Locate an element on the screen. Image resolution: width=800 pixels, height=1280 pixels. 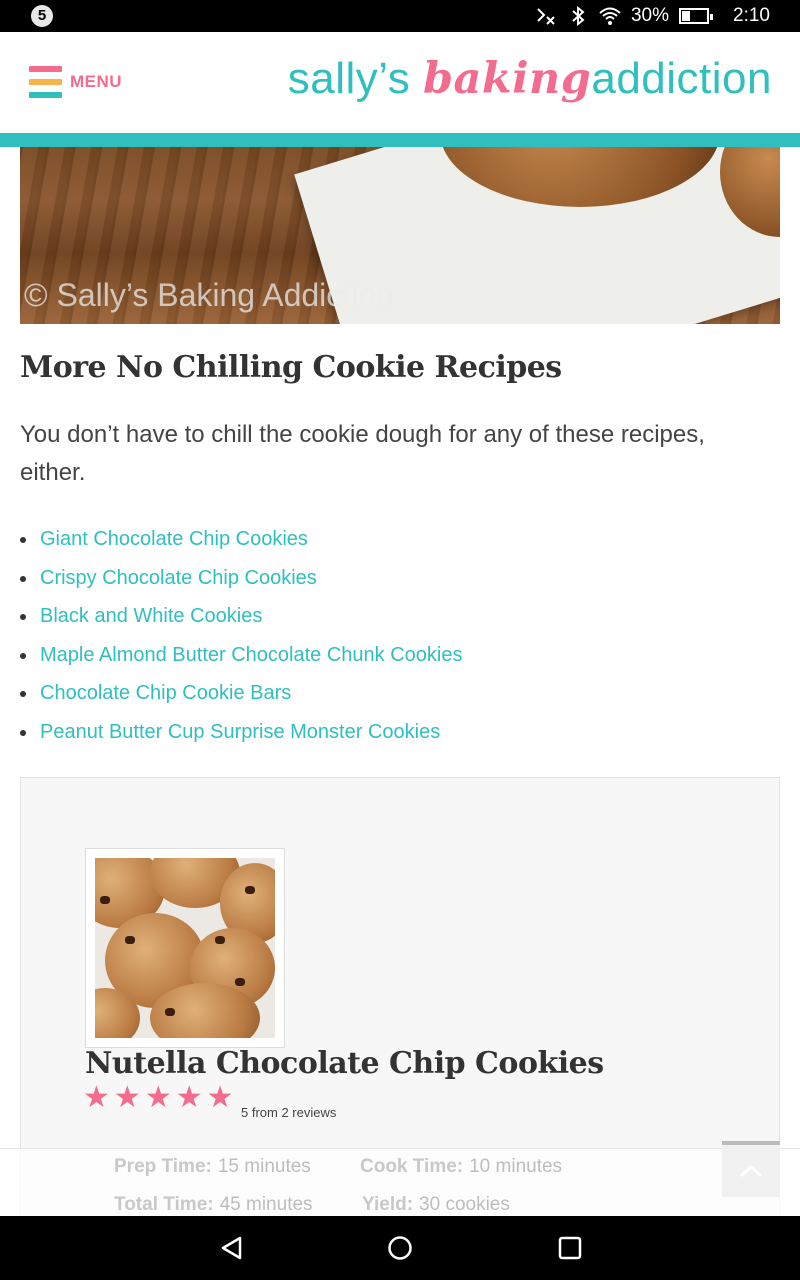
image-watermark: © Sally’s Baking Addiction is located at coordinates (209, 295).